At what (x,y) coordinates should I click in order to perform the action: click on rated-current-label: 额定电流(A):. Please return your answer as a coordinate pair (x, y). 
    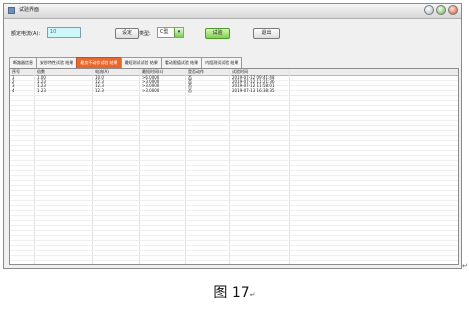
    Looking at the image, I should click on (26, 34).